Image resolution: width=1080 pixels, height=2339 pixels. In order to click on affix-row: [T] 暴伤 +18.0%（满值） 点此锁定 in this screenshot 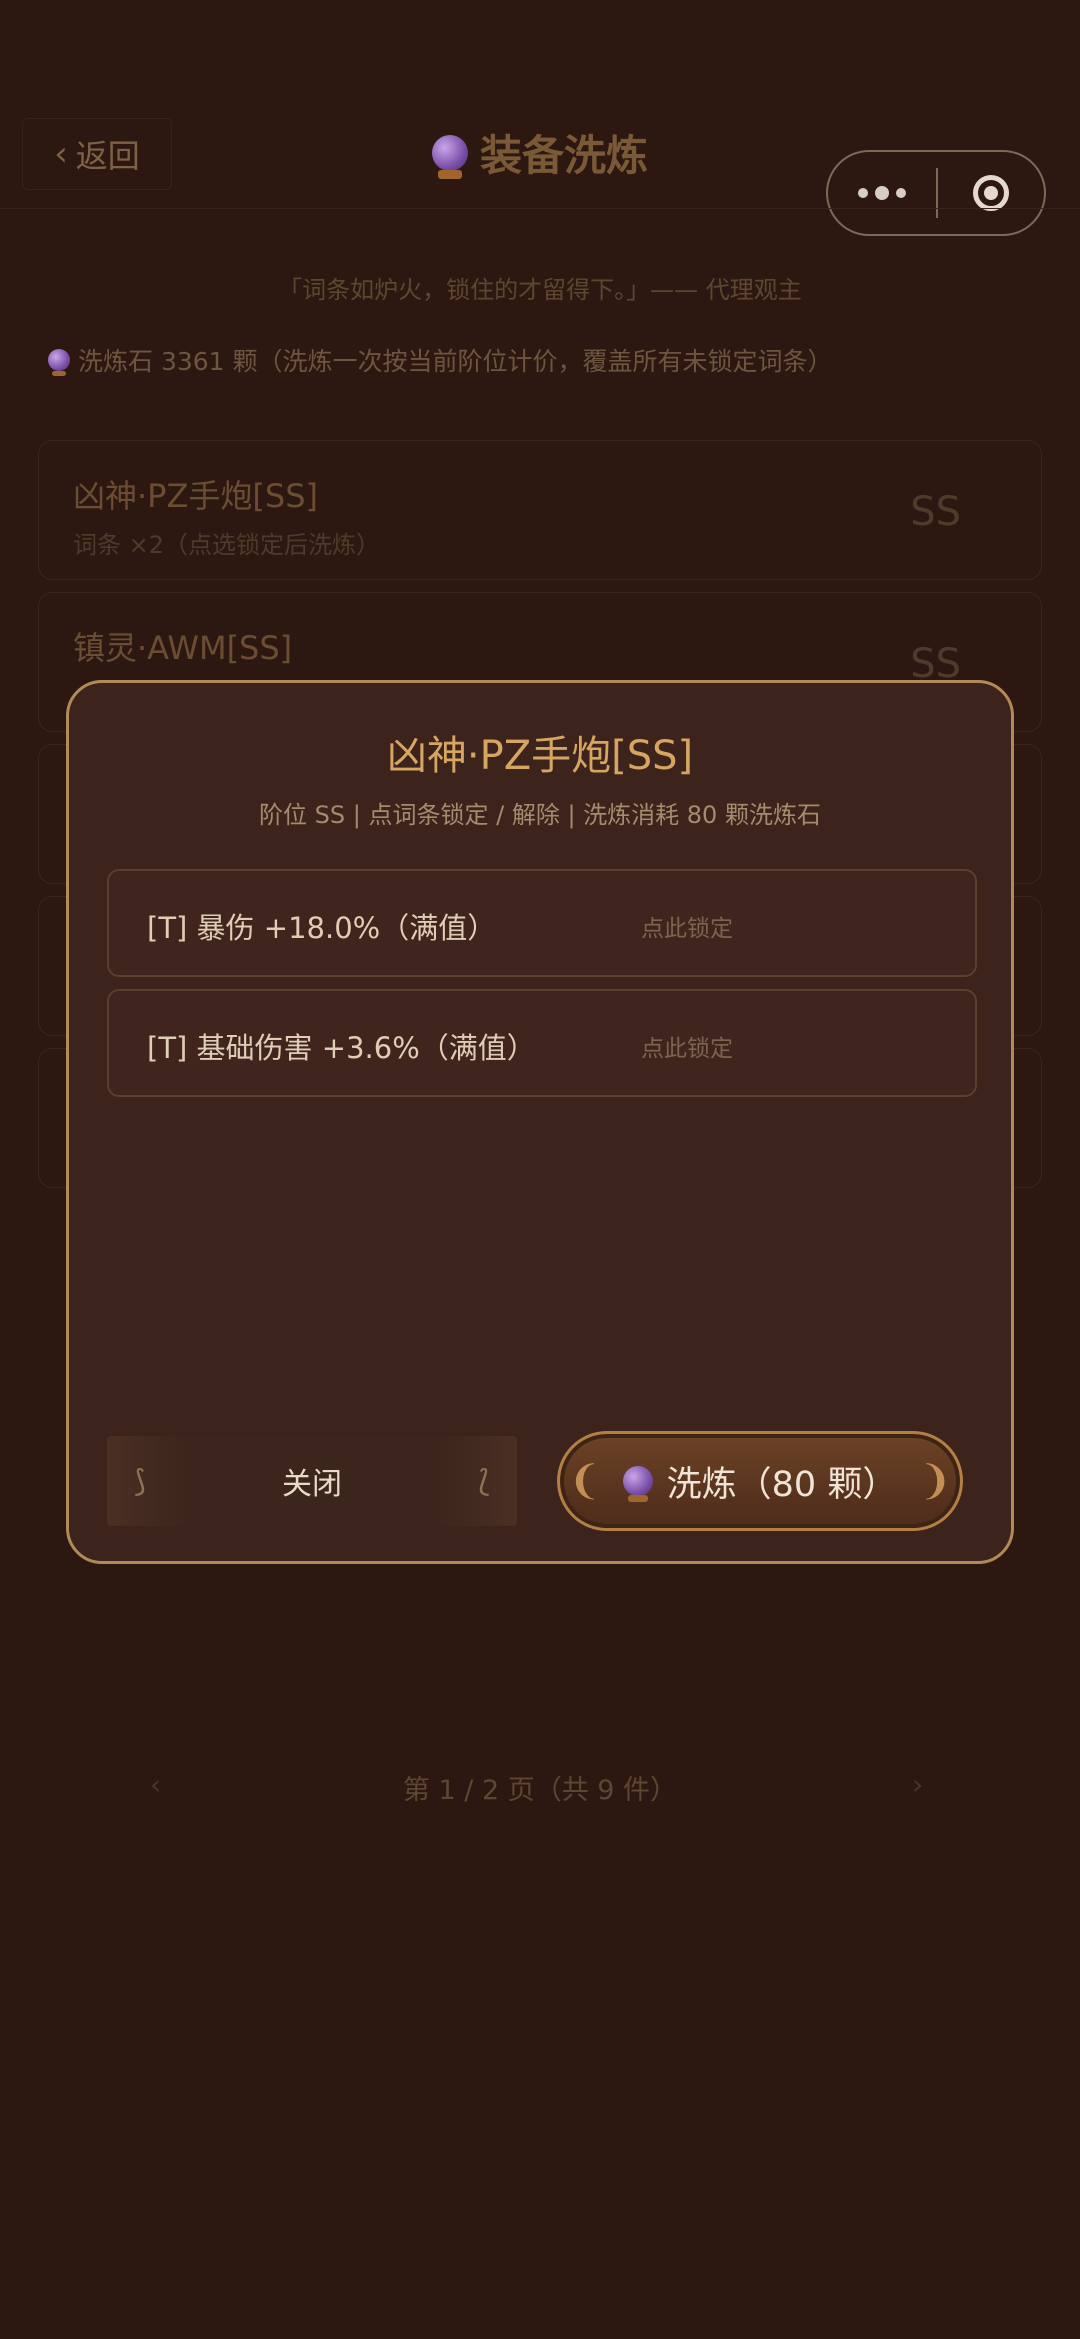, I will do `click(542, 923)`.